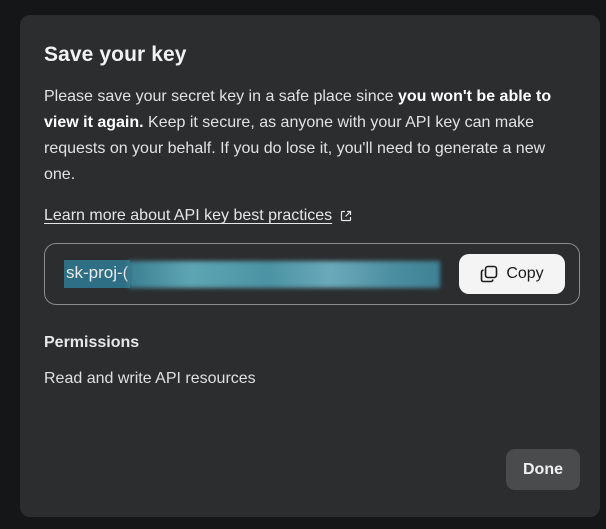  What do you see at coordinates (115, 54) in the screenshot?
I see `dialog-title: Save your key` at bounding box center [115, 54].